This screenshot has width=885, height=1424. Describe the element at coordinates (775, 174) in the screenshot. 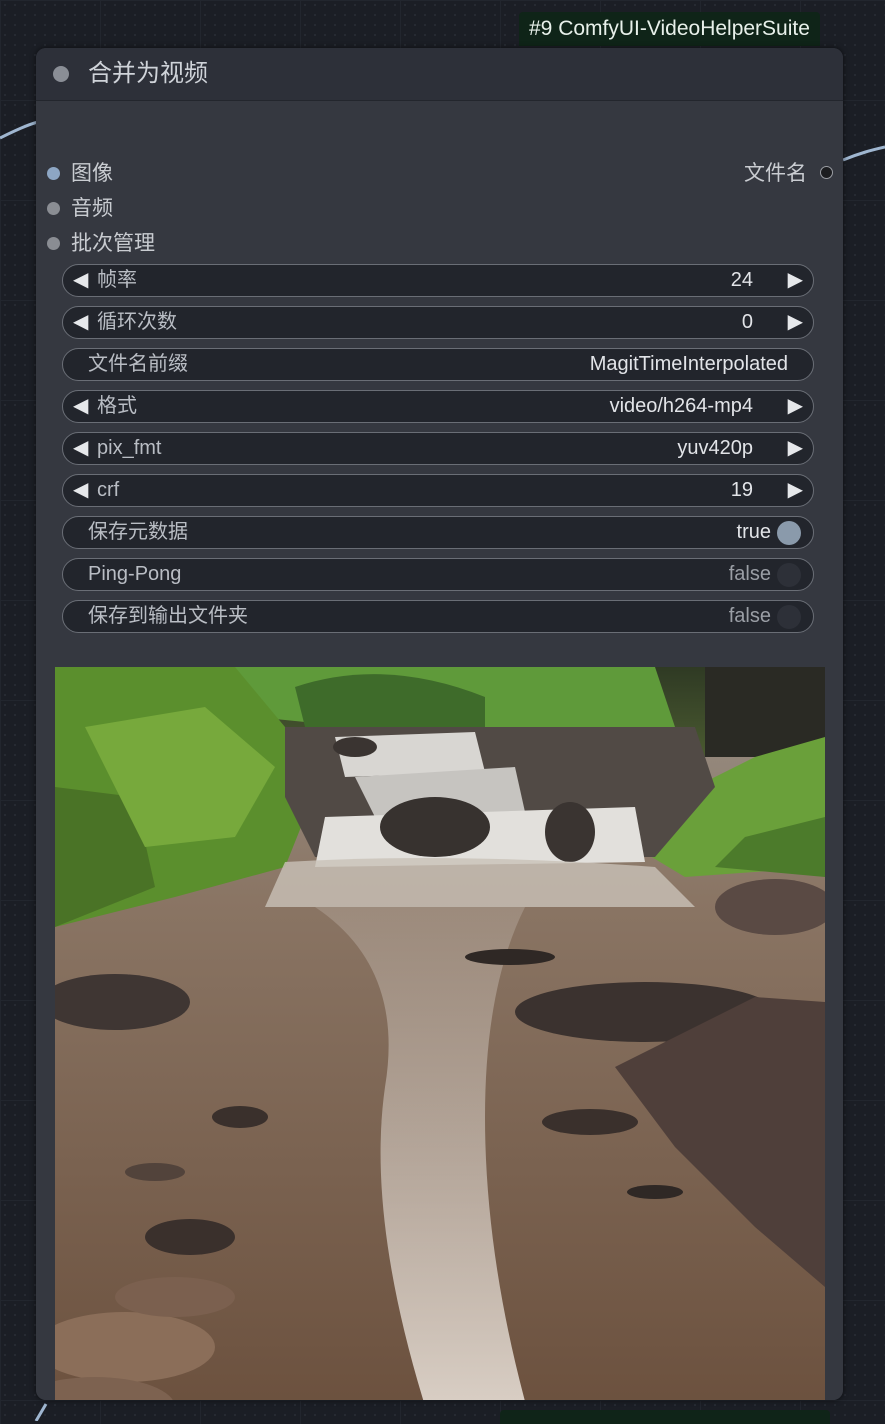

I see `output-slot-filenames: 文件名` at that location.